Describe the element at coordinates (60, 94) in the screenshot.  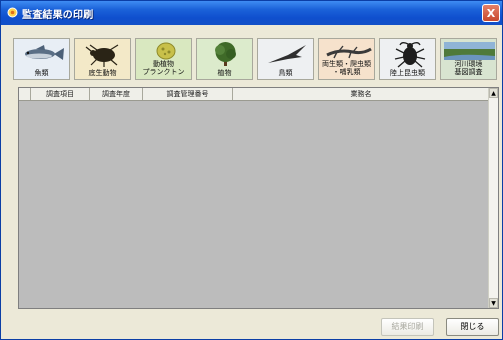
I see `column-header-survey-item: 調査項目` at that location.